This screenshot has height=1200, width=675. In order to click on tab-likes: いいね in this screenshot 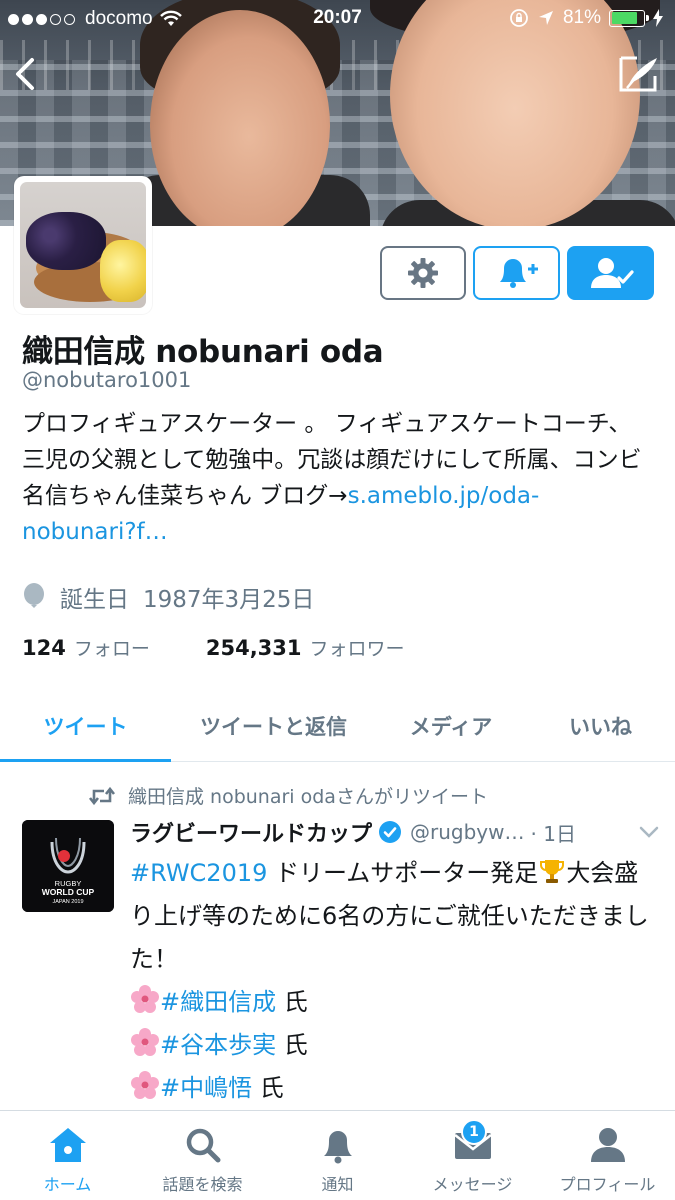, I will do `click(600, 726)`.